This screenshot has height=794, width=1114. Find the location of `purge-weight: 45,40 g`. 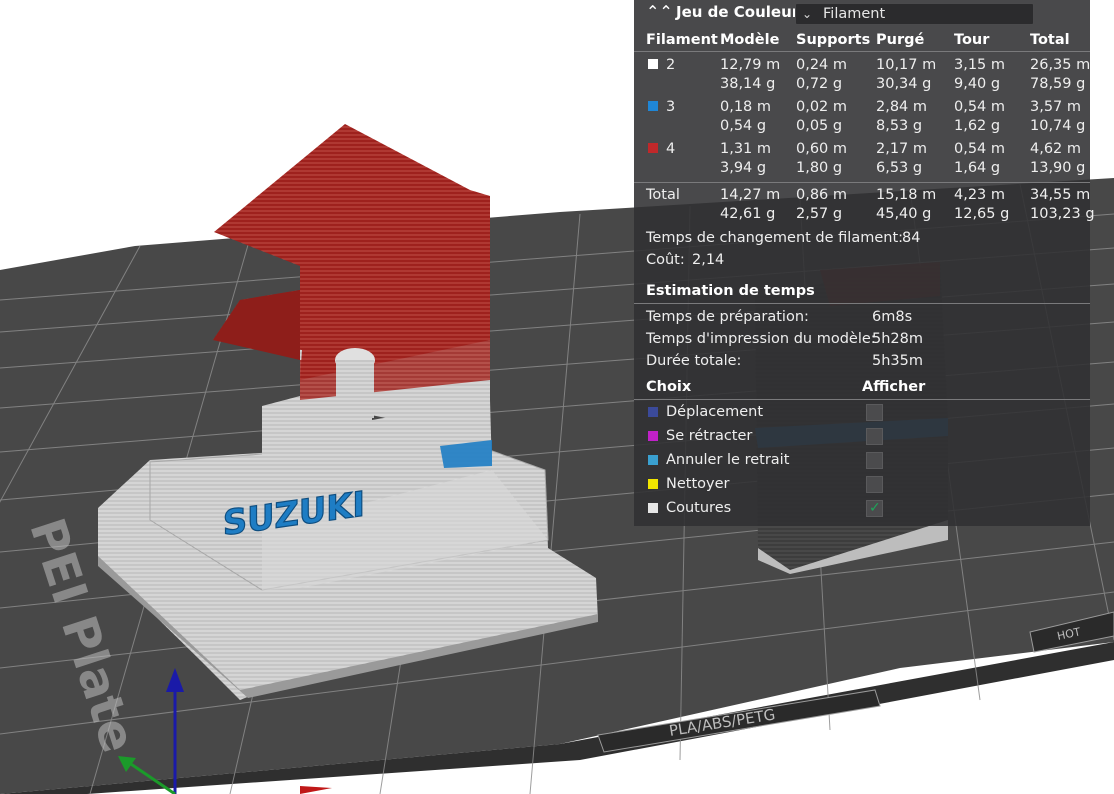

purge-weight: 45,40 g is located at coordinates (904, 214).